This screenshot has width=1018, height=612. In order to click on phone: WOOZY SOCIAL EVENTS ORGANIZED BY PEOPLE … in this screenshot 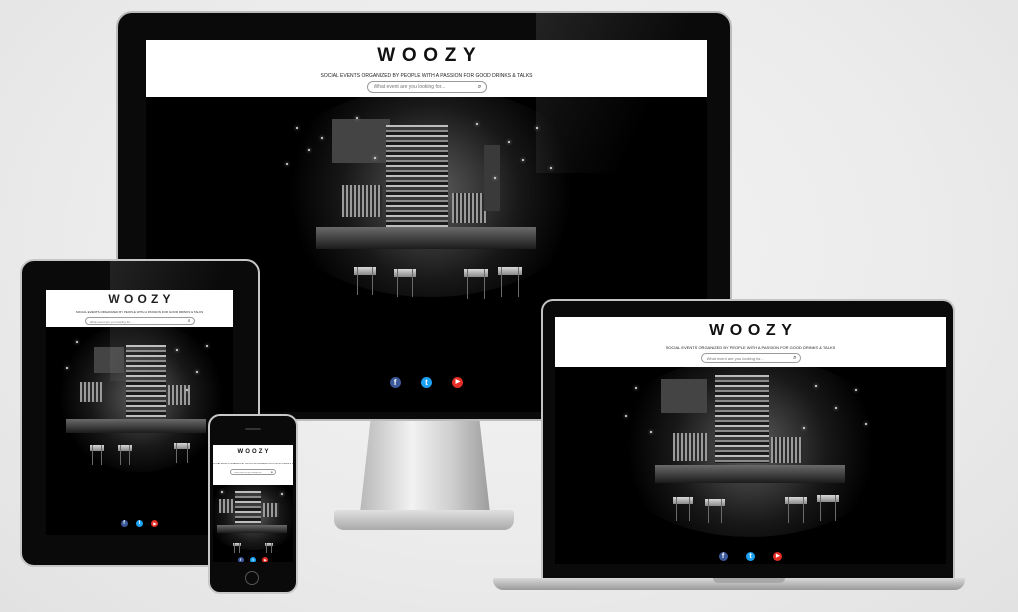, I will do `click(253, 504)`.